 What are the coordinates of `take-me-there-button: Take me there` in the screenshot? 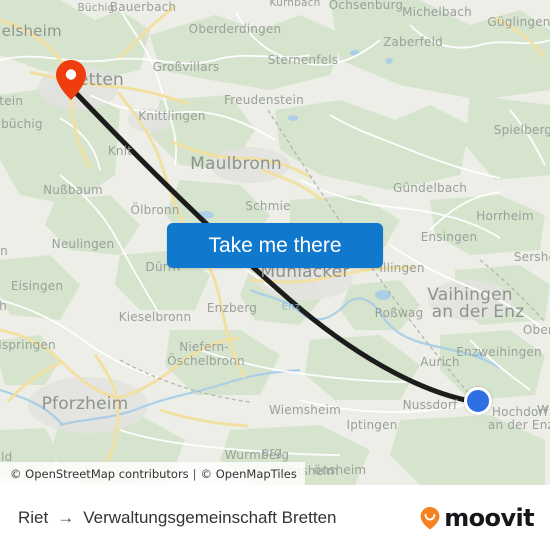 It's located at (275, 245).